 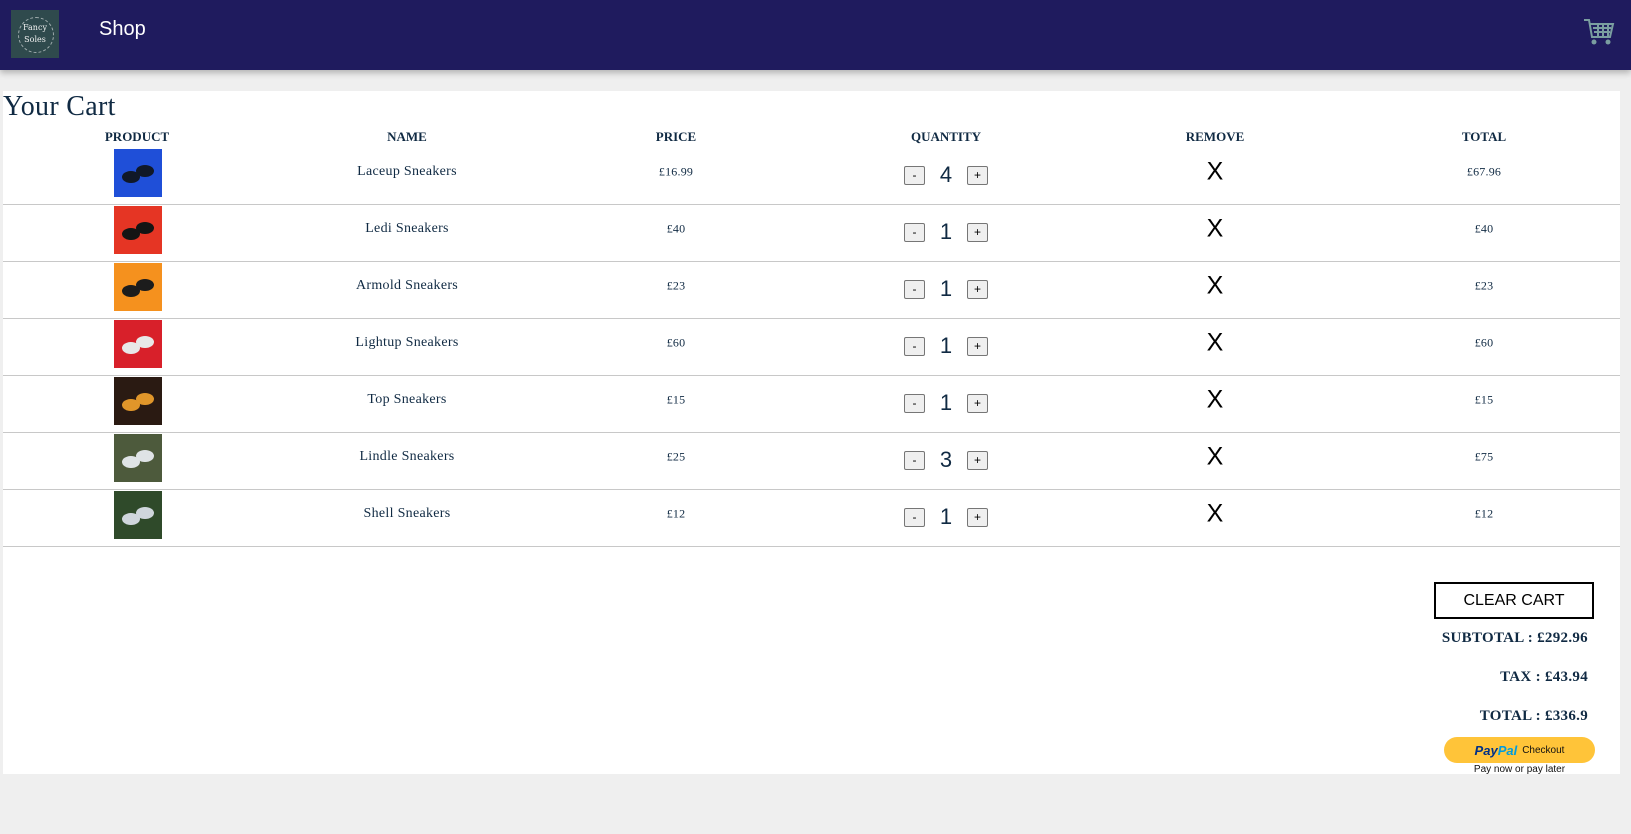 What do you see at coordinates (1514, 638) in the screenshot?
I see `subtotal-text: SUBTOTAL : £292.96` at bounding box center [1514, 638].